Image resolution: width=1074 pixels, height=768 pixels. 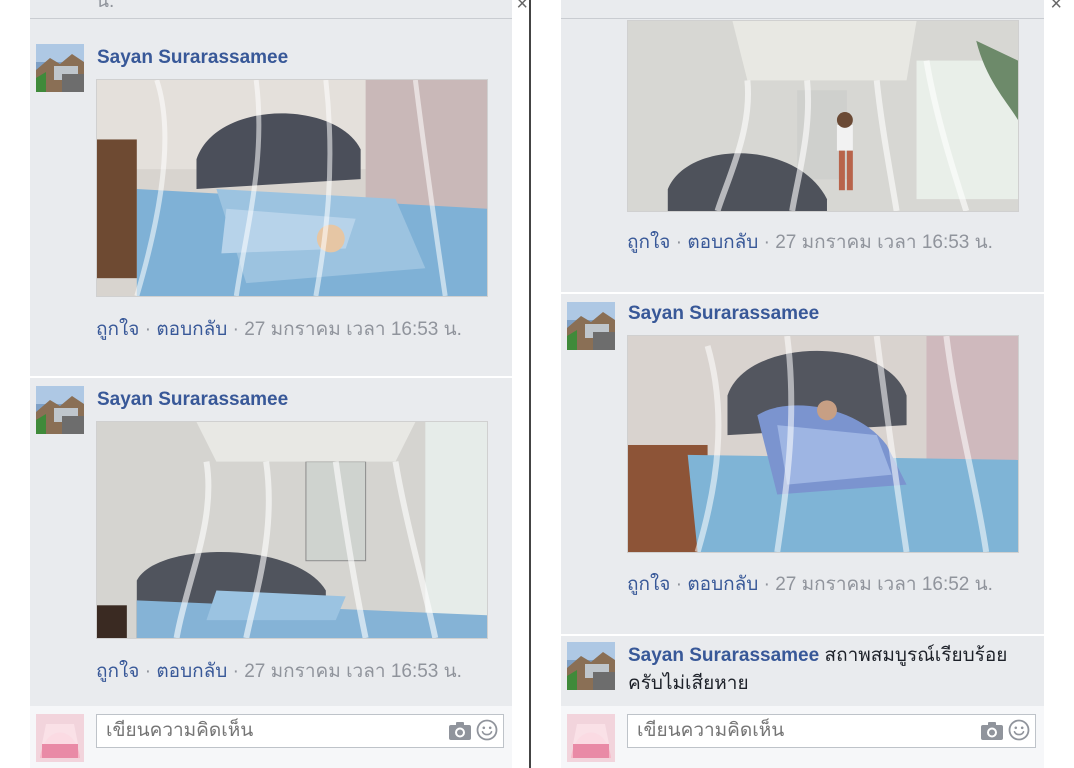 I want to click on comment-timestamp-fragment: น., so click(x=105, y=6).